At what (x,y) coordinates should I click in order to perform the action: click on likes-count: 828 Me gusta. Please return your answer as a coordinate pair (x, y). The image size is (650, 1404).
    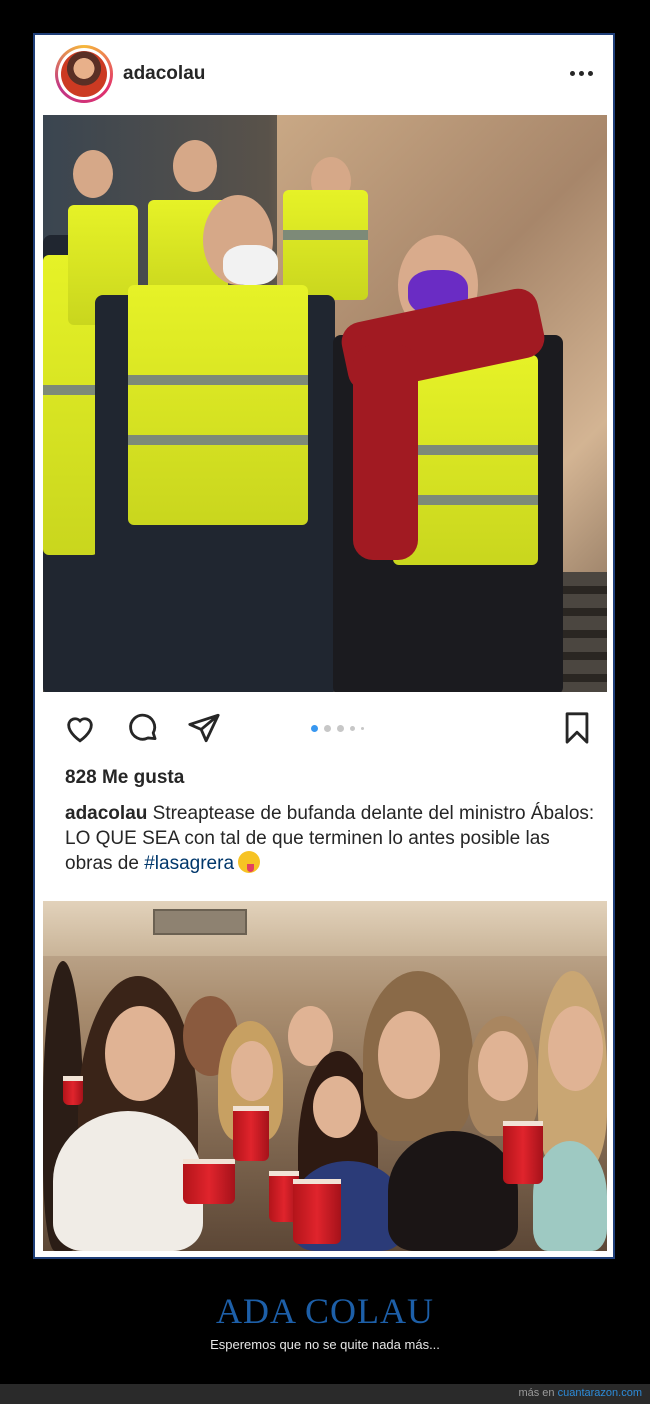
    Looking at the image, I should click on (124, 778).